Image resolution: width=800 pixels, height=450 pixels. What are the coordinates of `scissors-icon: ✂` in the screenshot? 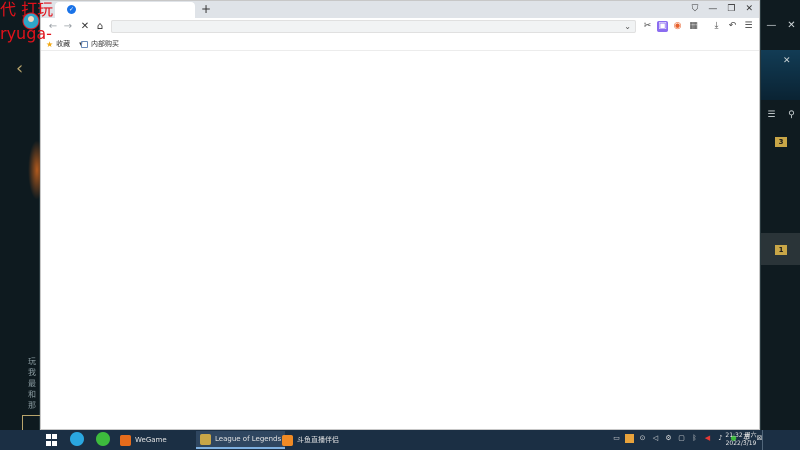 It's located at (647, 26).